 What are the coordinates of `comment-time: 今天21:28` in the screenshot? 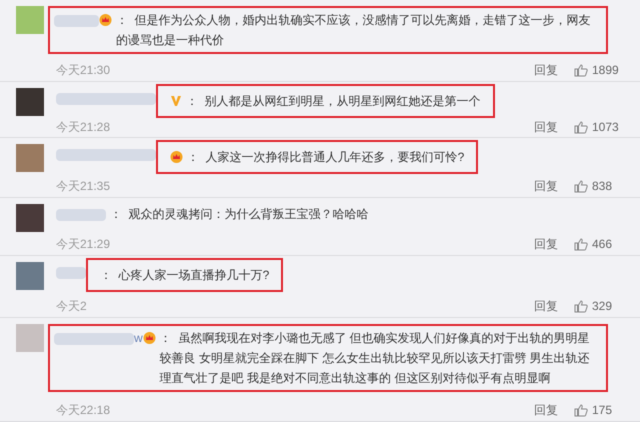 It's located at (83, 127).